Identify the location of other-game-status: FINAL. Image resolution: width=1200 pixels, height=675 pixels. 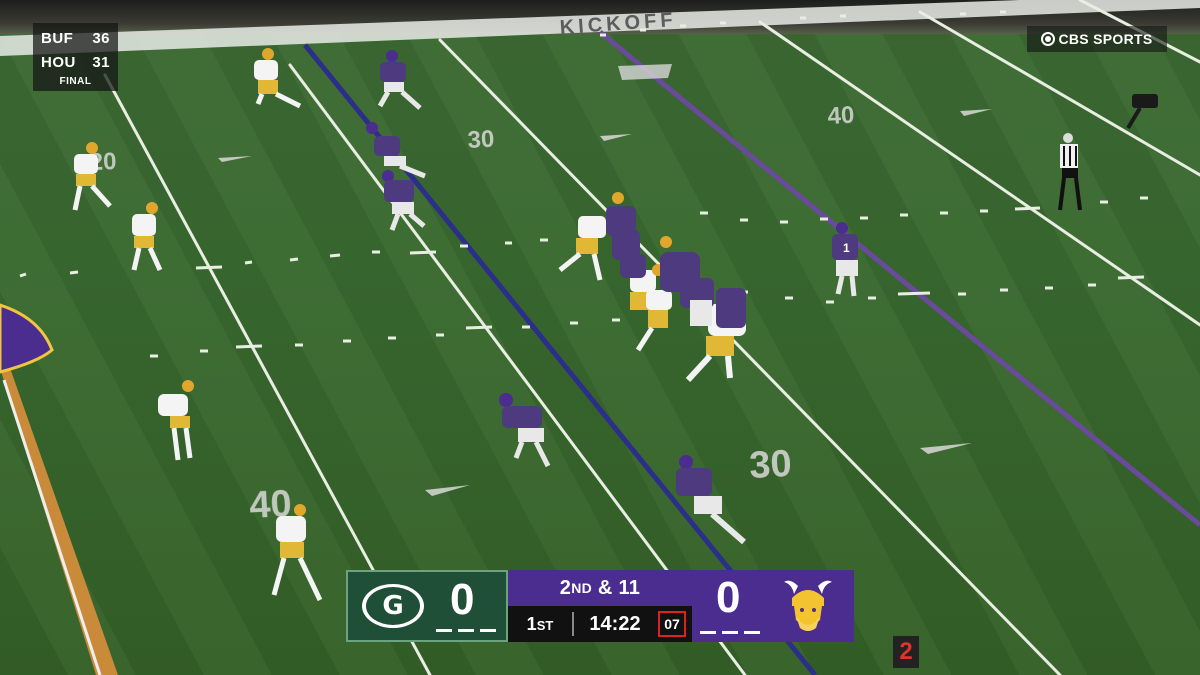
(75, 81).